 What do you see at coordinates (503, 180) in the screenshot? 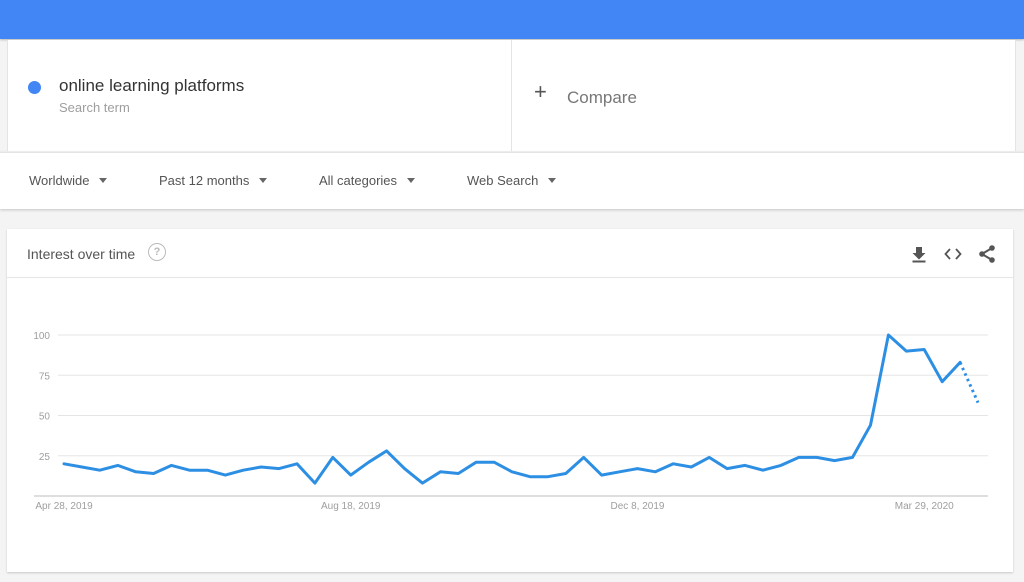
I see `filter-search-type-label: Web Search` at bounding box center [503, 180].